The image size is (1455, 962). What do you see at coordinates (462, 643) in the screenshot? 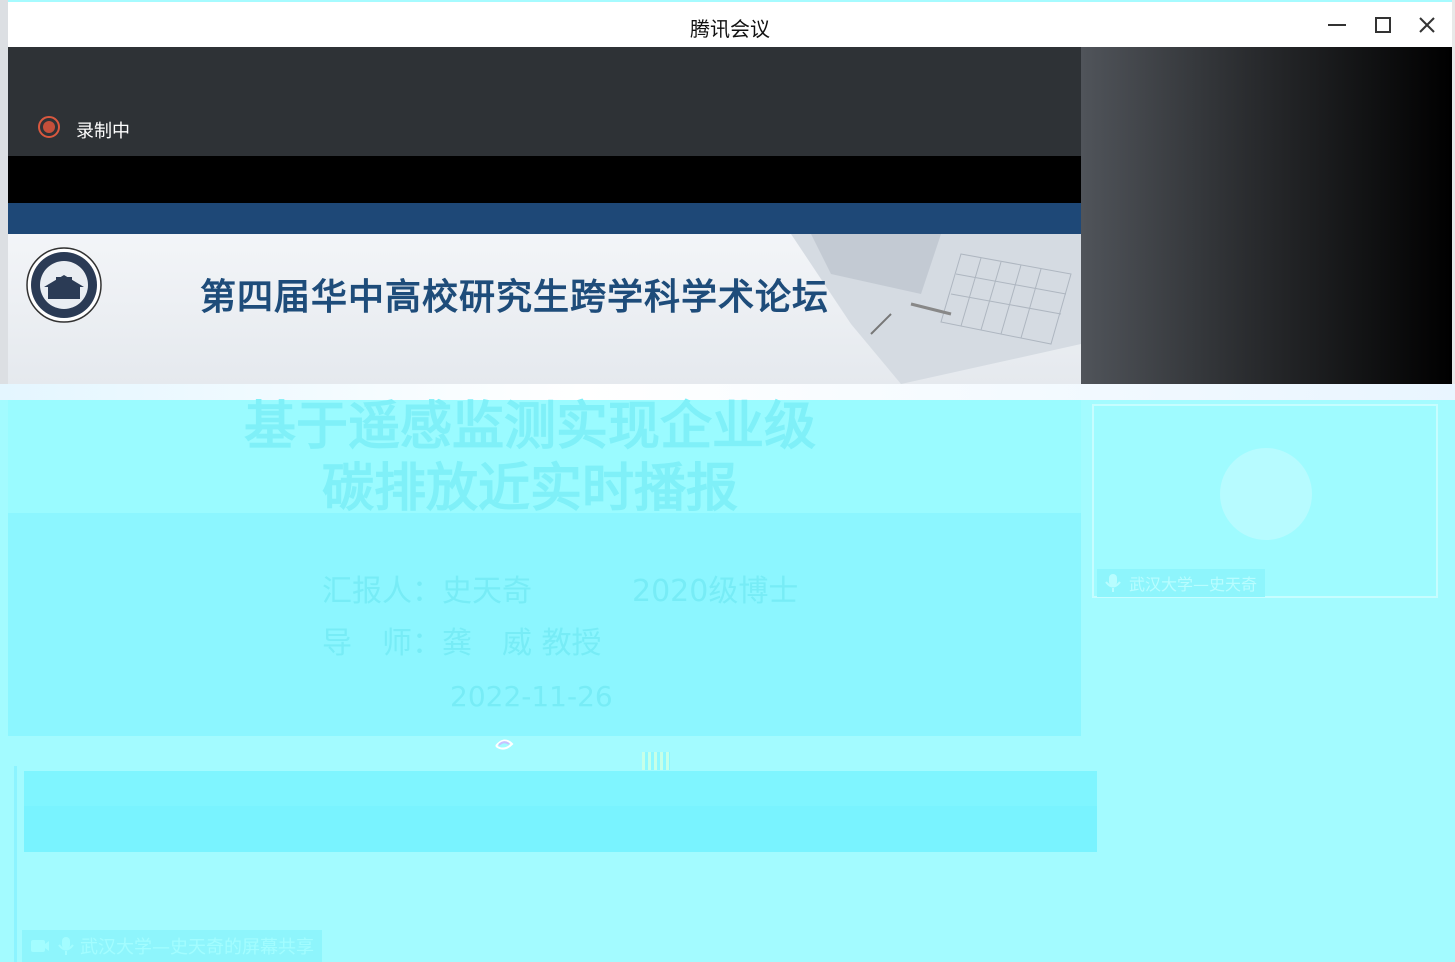
I see `slide-advisor: 导 师：龚 威 教授` at bounding box center [462, 643].